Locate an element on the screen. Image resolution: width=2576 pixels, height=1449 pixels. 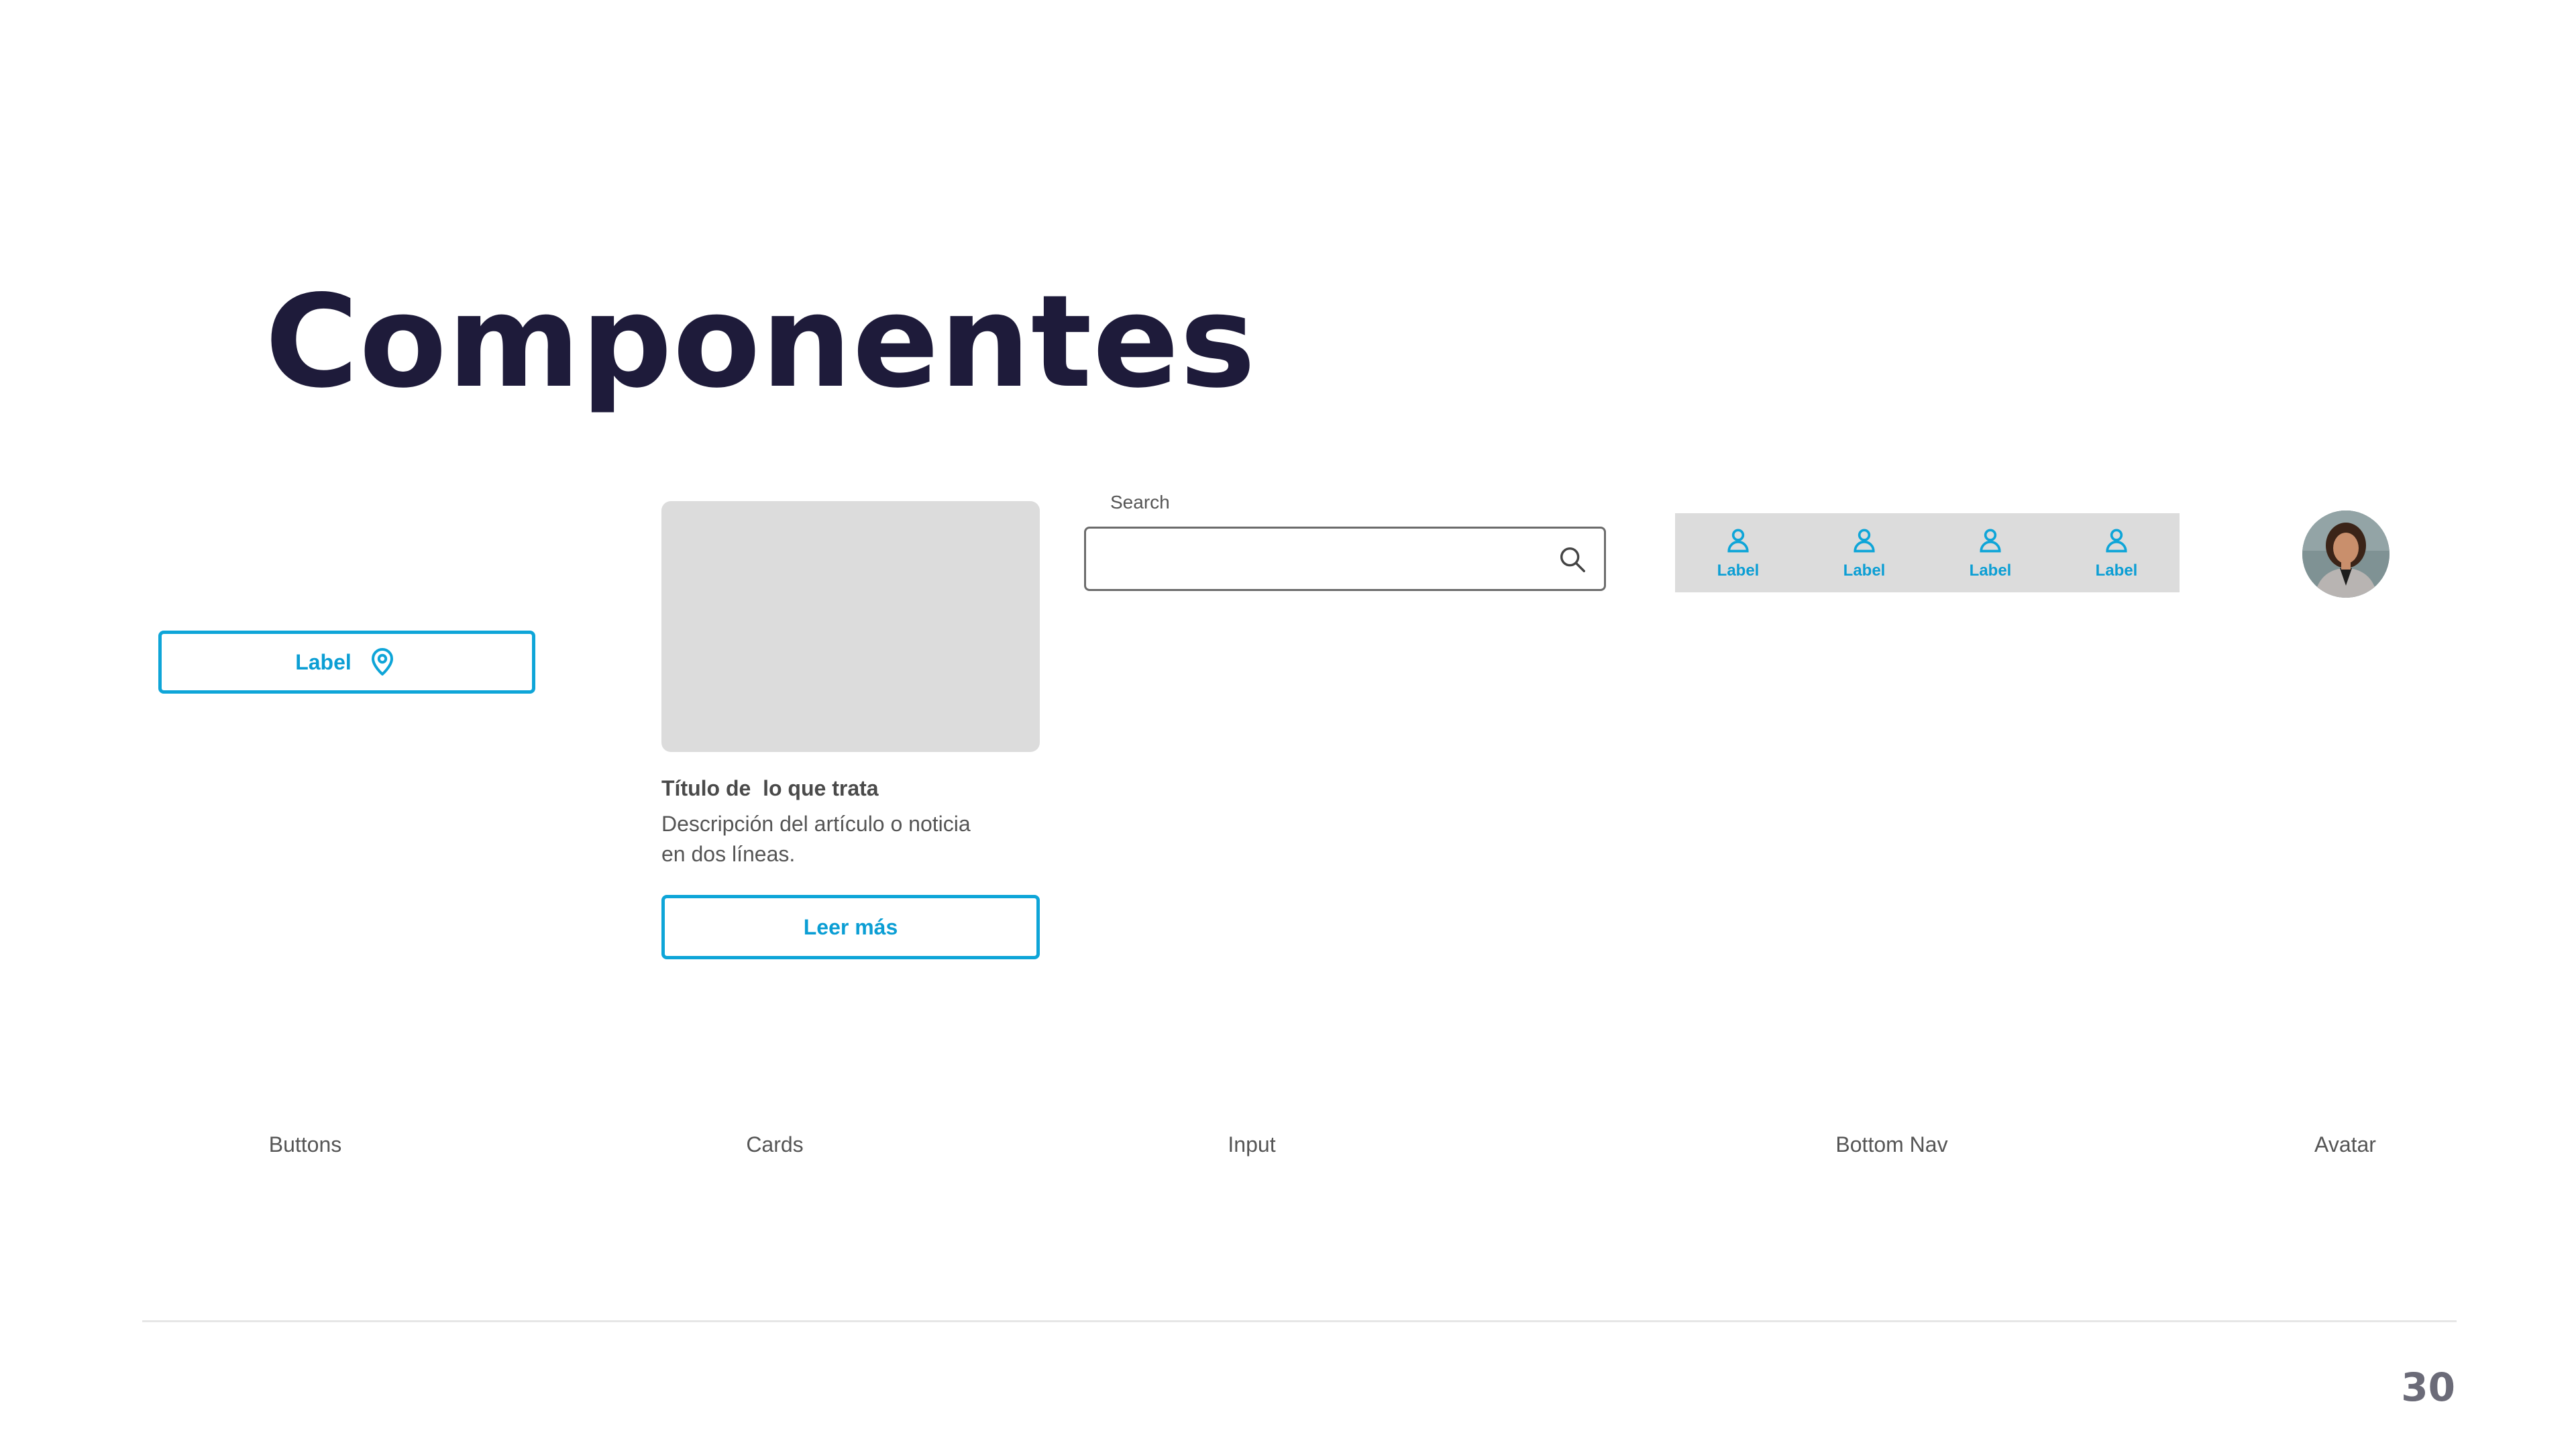
search-icon is located at coordinates (1572, 559).